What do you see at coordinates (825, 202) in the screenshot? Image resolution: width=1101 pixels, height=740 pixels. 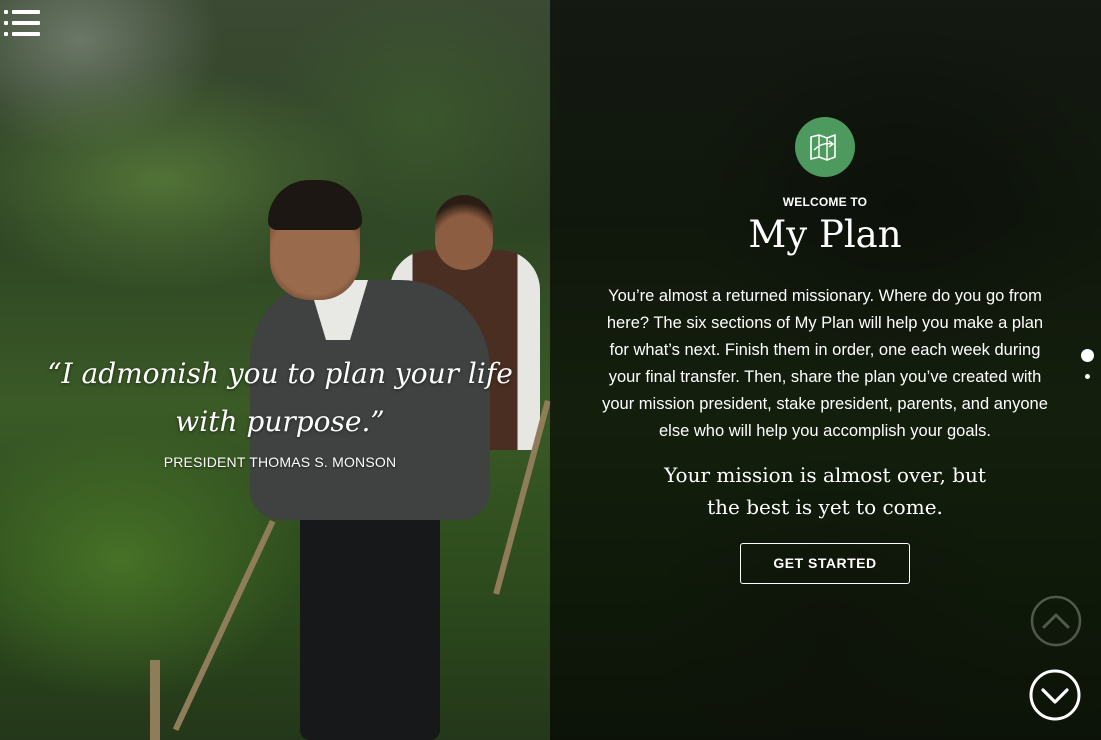 I see `welcome-label: WELCOME TO` at bounding box center [825, 202].